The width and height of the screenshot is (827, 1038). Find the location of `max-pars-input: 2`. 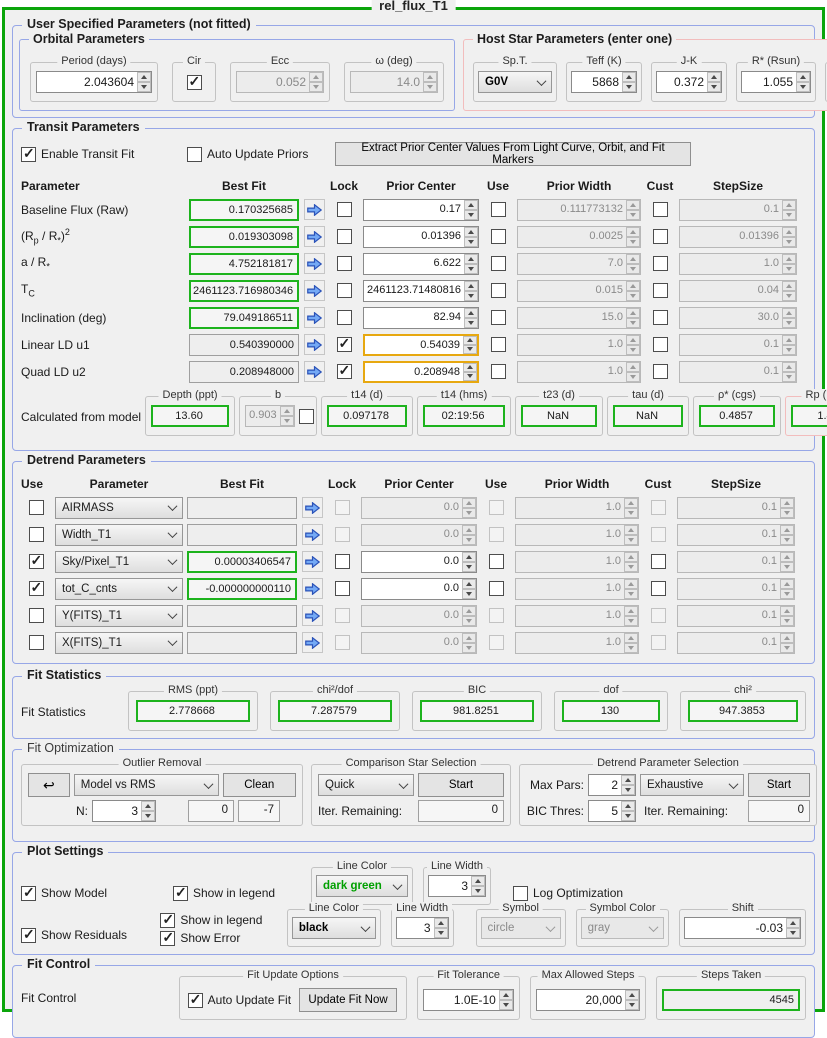

max-pars-input: 2 is located at coordinates (605, 785).